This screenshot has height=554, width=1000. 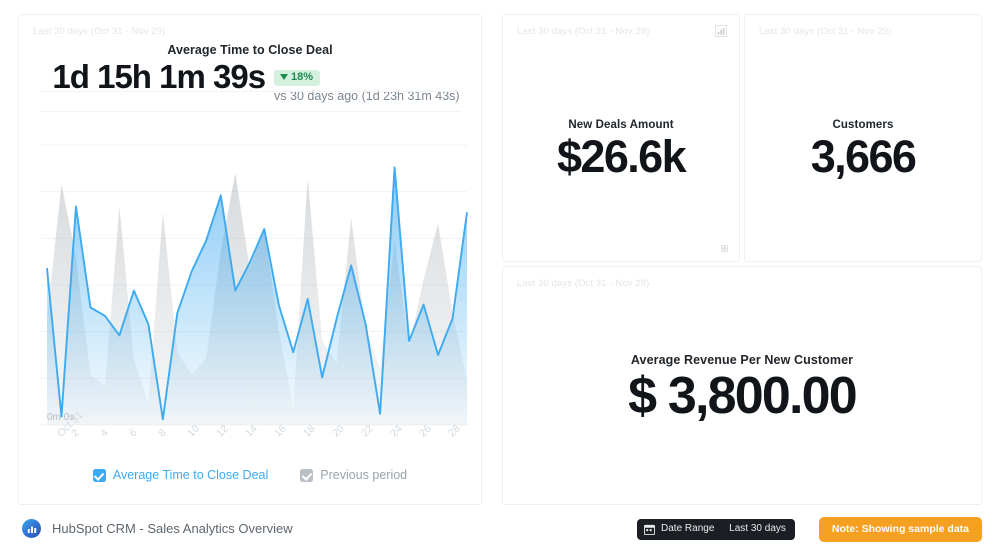 What do you see at coordinates (724, 248) in the screenshot?
I see `resize-grip-icon` at bounding box center [724, 248].